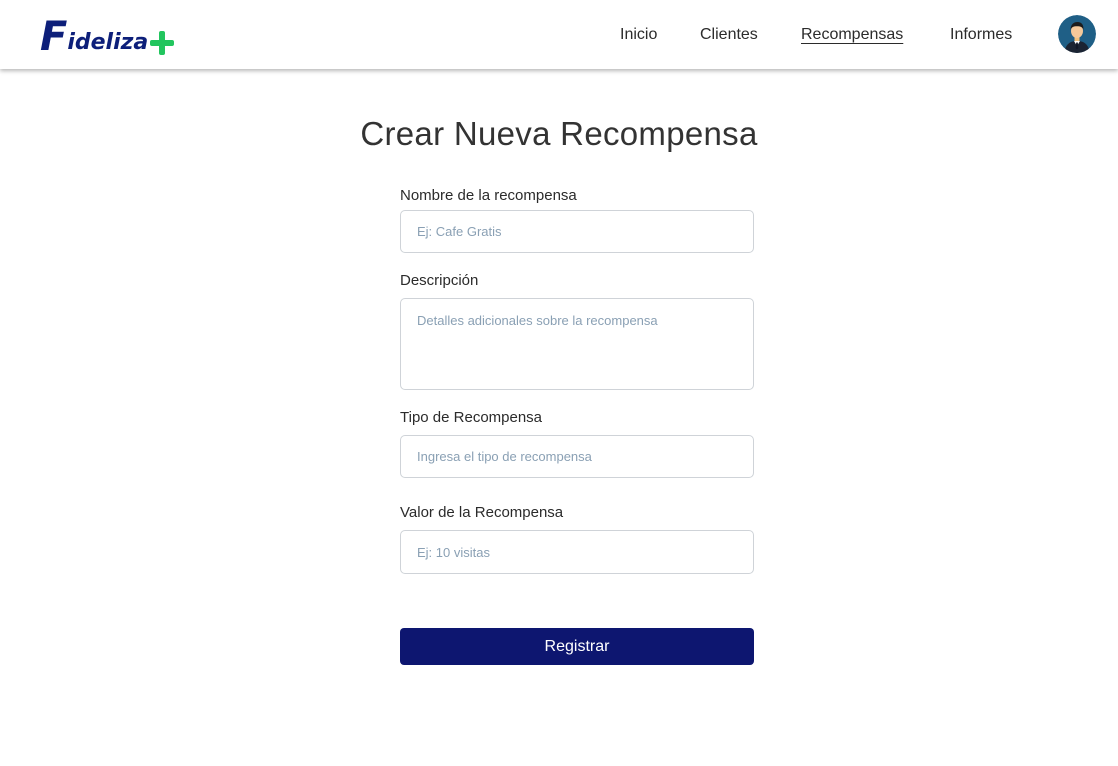 The width and height of the screenshot is (1118, 766). Describe the element at coordinates (482, 512) in the screenshot. I see `reward-value-label: Valor de la Recompensa` at that location.